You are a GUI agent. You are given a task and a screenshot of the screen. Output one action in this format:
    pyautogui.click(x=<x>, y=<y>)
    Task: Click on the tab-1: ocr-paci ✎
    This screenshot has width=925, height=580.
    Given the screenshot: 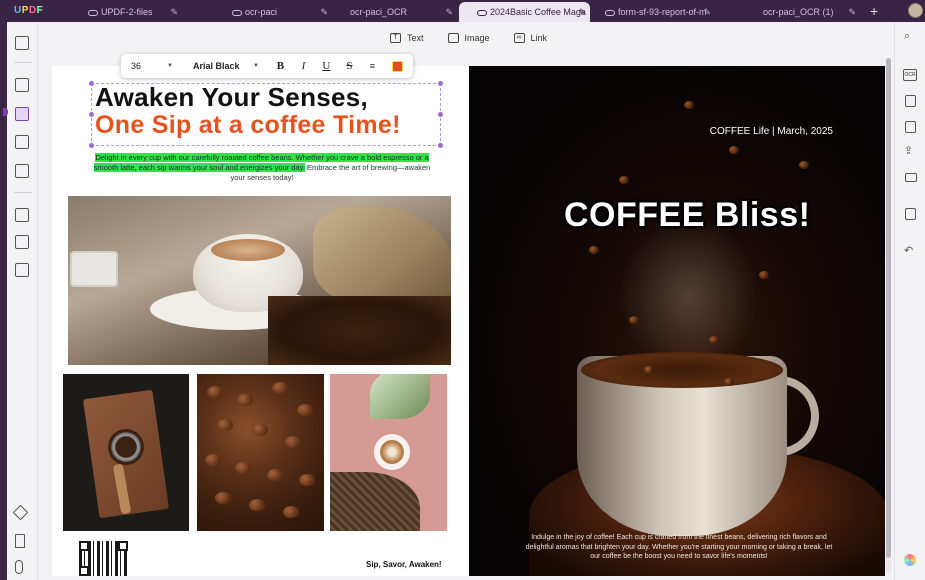 What is the action you would take?
    pyautogui.click(x=282, y=12)
    